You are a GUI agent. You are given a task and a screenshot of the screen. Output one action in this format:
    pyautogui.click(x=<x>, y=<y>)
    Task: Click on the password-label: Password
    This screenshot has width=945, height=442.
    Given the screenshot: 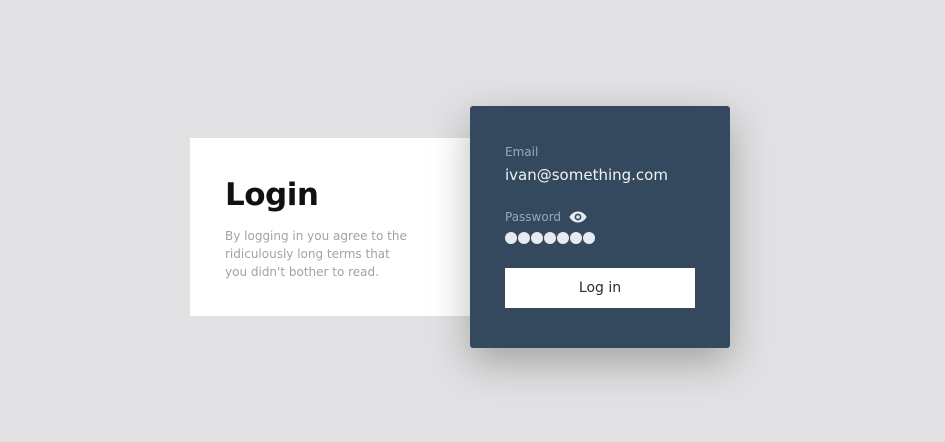 What is the action you would take?
    pyautogui.click(x=600, y=217)
    